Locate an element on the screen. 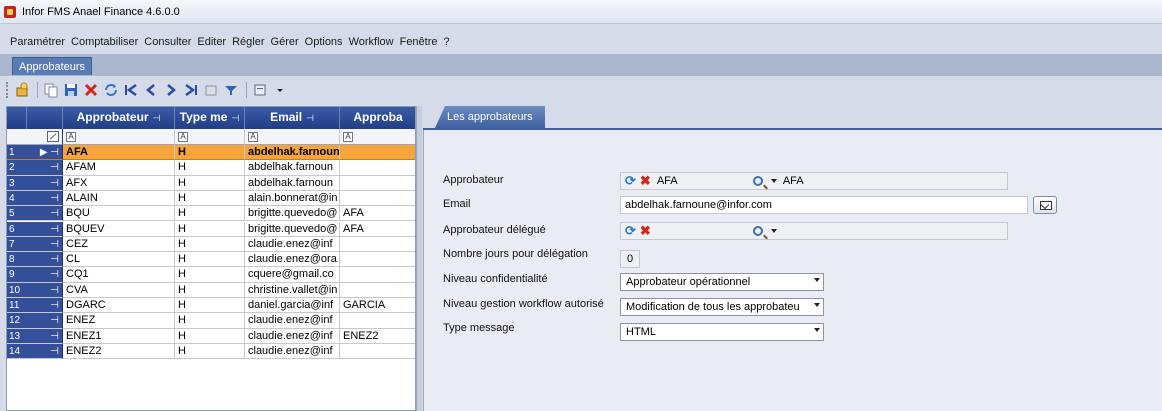  table-row: 8 ⊣ CL Hclaudie.enez@ora is located at coordinates (211, 260).